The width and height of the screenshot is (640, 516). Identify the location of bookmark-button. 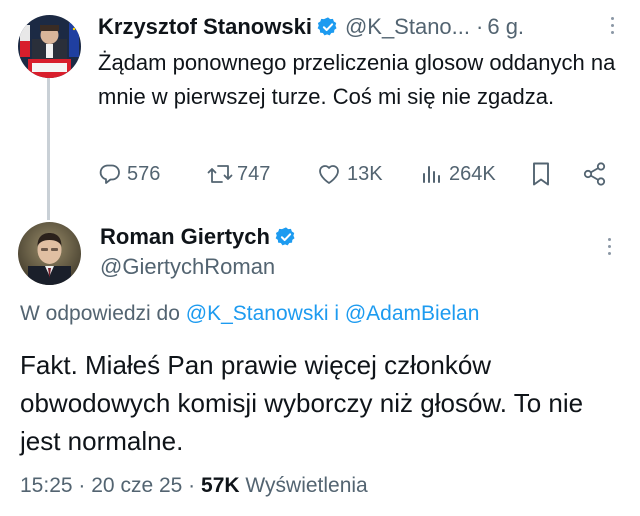
(541, 174).